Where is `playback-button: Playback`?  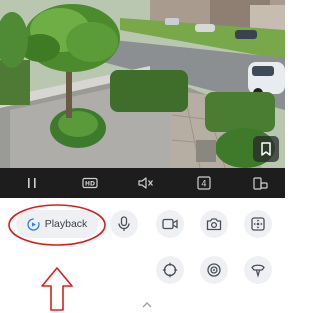
playback-button: Playback is located at coordinates (57, 224).